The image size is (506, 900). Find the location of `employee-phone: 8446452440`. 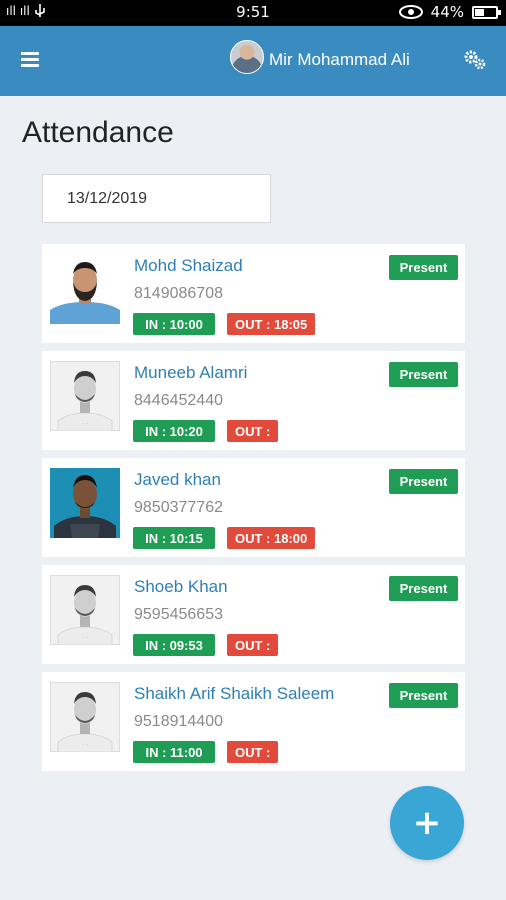

employee-phone: 8446452440 is located at coordinates (178, 400).